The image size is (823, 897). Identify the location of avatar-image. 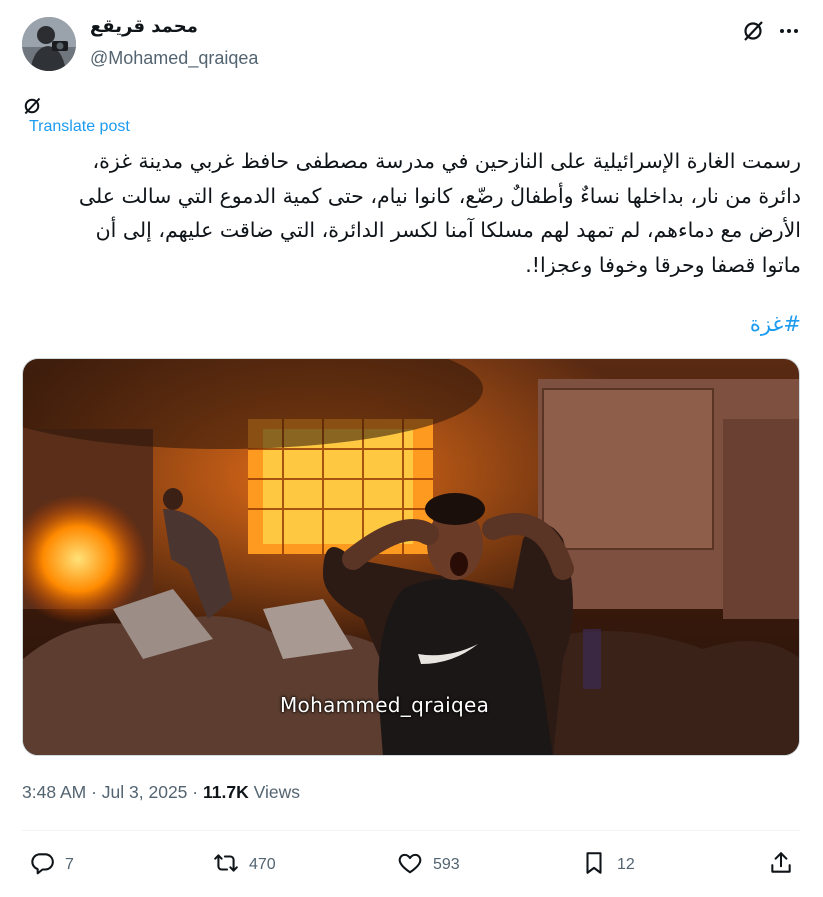
(49, 44).